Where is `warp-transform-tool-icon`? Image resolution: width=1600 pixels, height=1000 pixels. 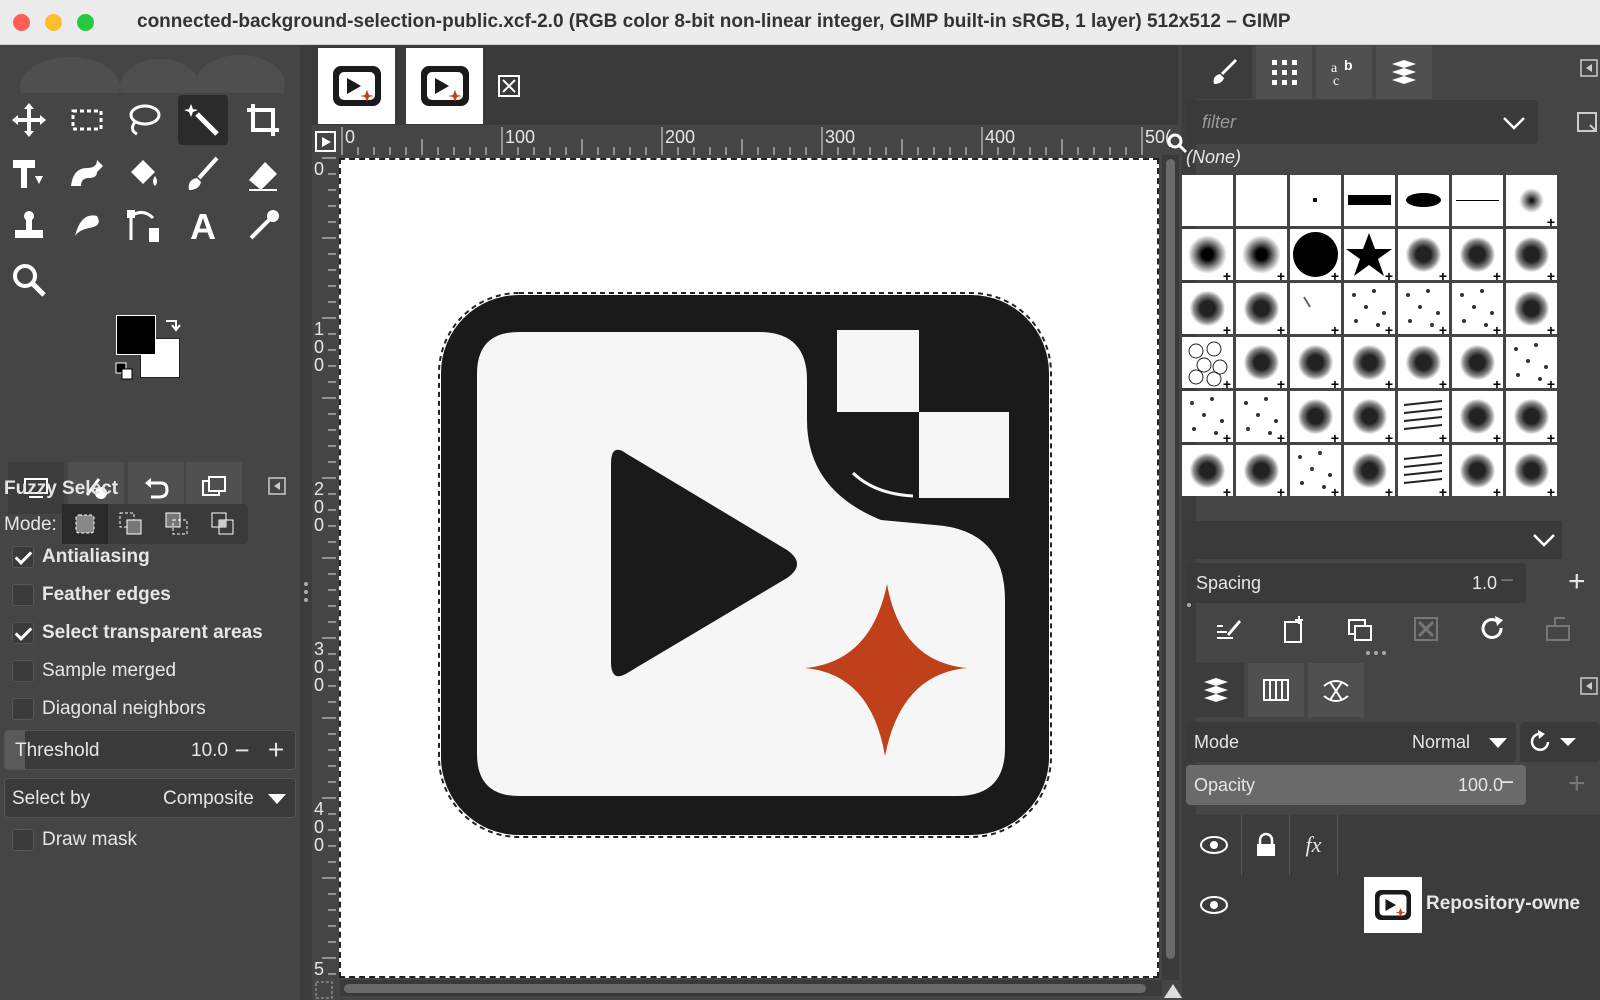 warp-transform-tool-icon is located at coordinates (87, 174).